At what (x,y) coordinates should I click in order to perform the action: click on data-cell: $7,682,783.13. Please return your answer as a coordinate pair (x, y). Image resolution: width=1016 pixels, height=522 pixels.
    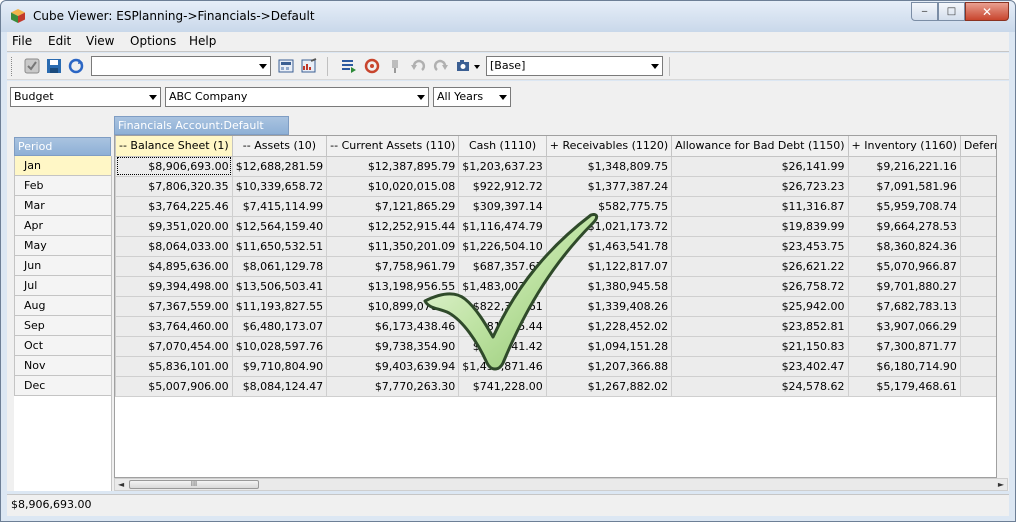
    Looking at the image, I should click on (904, 306).